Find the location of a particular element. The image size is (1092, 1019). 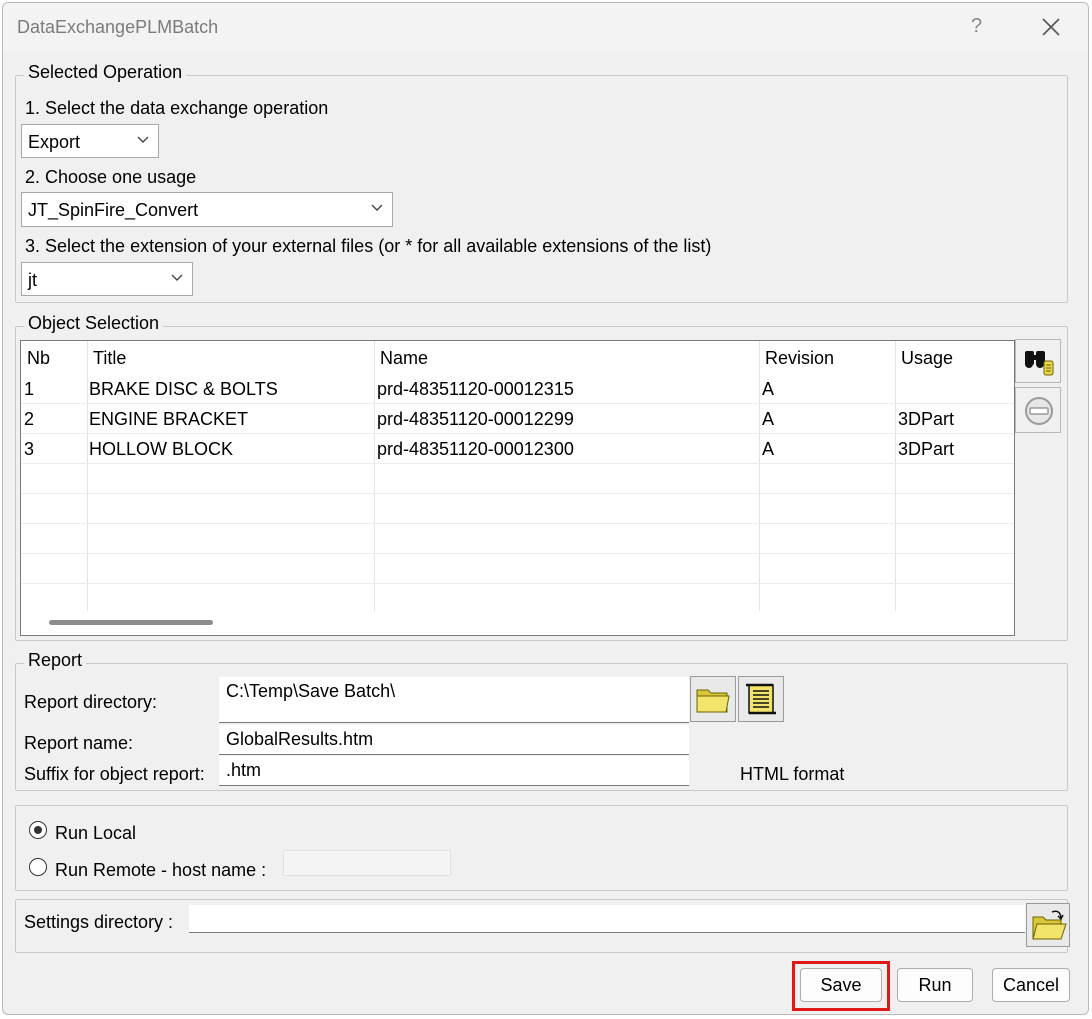

column-header-nb: Nb is located at coordinates (38, 358).